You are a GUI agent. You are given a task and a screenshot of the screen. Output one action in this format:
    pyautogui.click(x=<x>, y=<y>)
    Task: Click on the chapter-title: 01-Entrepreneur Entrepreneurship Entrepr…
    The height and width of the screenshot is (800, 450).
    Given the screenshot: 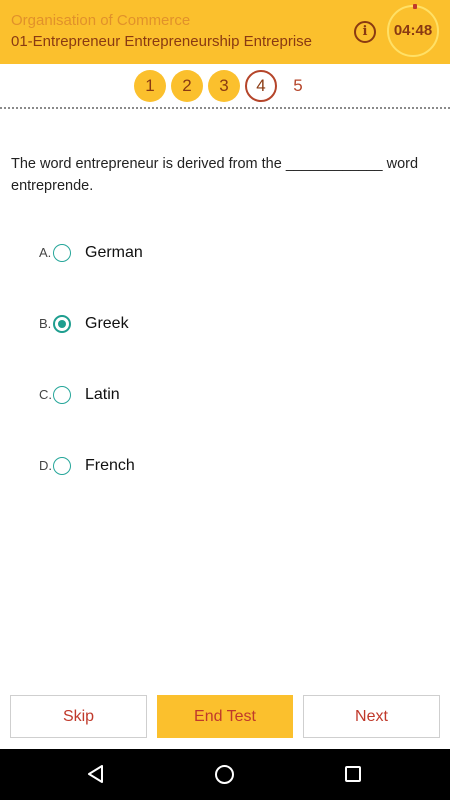 What is the action you would take?
    pyautogui.click(x=162, y=41)
    